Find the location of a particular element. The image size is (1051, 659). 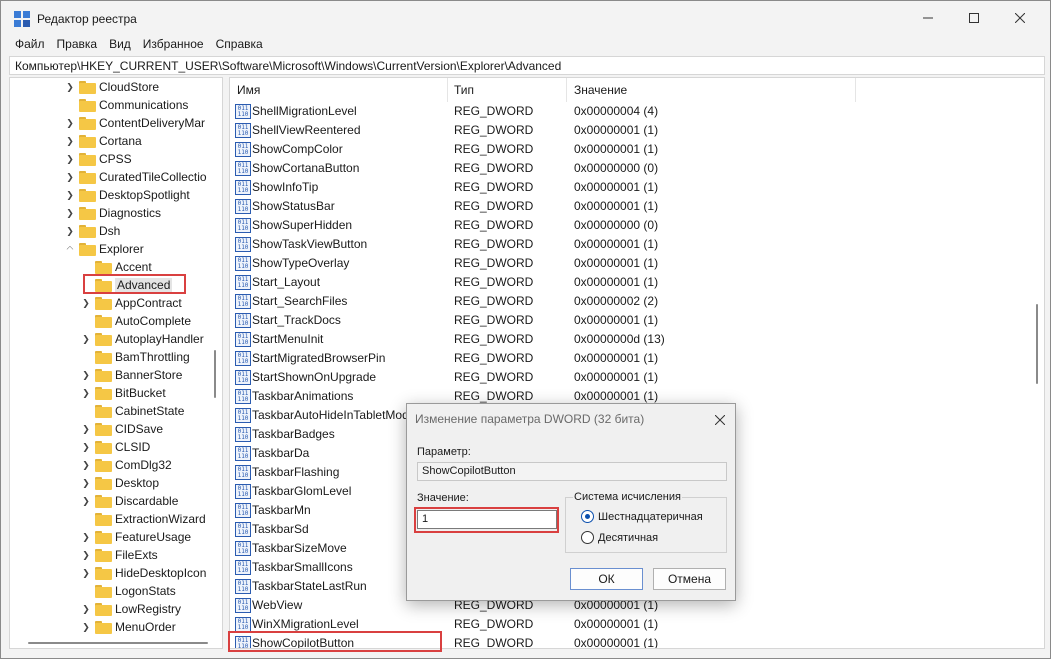

folder-icon is located at coordinates (87, 87).